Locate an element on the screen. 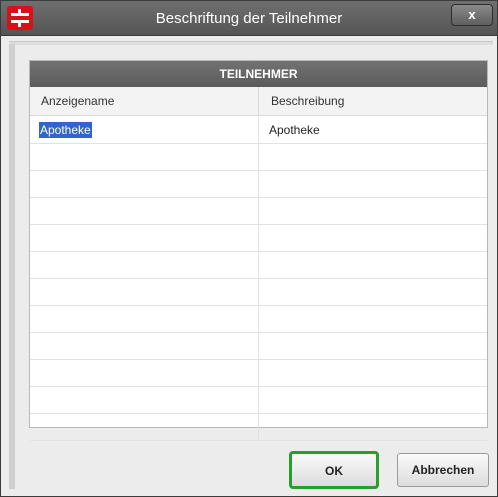  column-header-display-name: Anzeigename is located at coordinates (144, 101).